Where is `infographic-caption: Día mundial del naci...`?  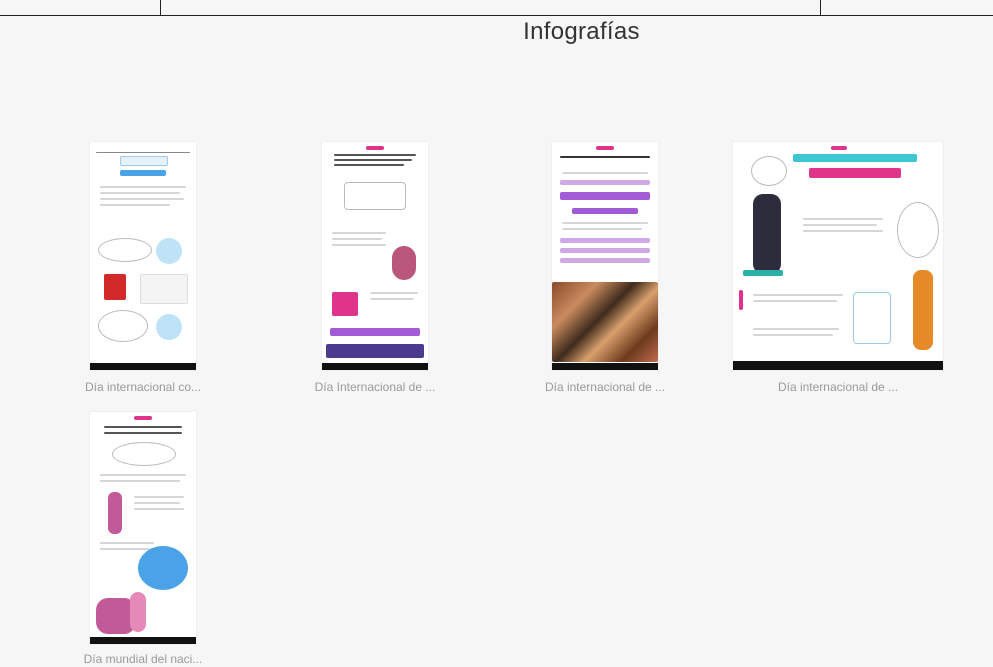
infographic-caption: Día mundial del naci... is located at coordinates (143, 659).